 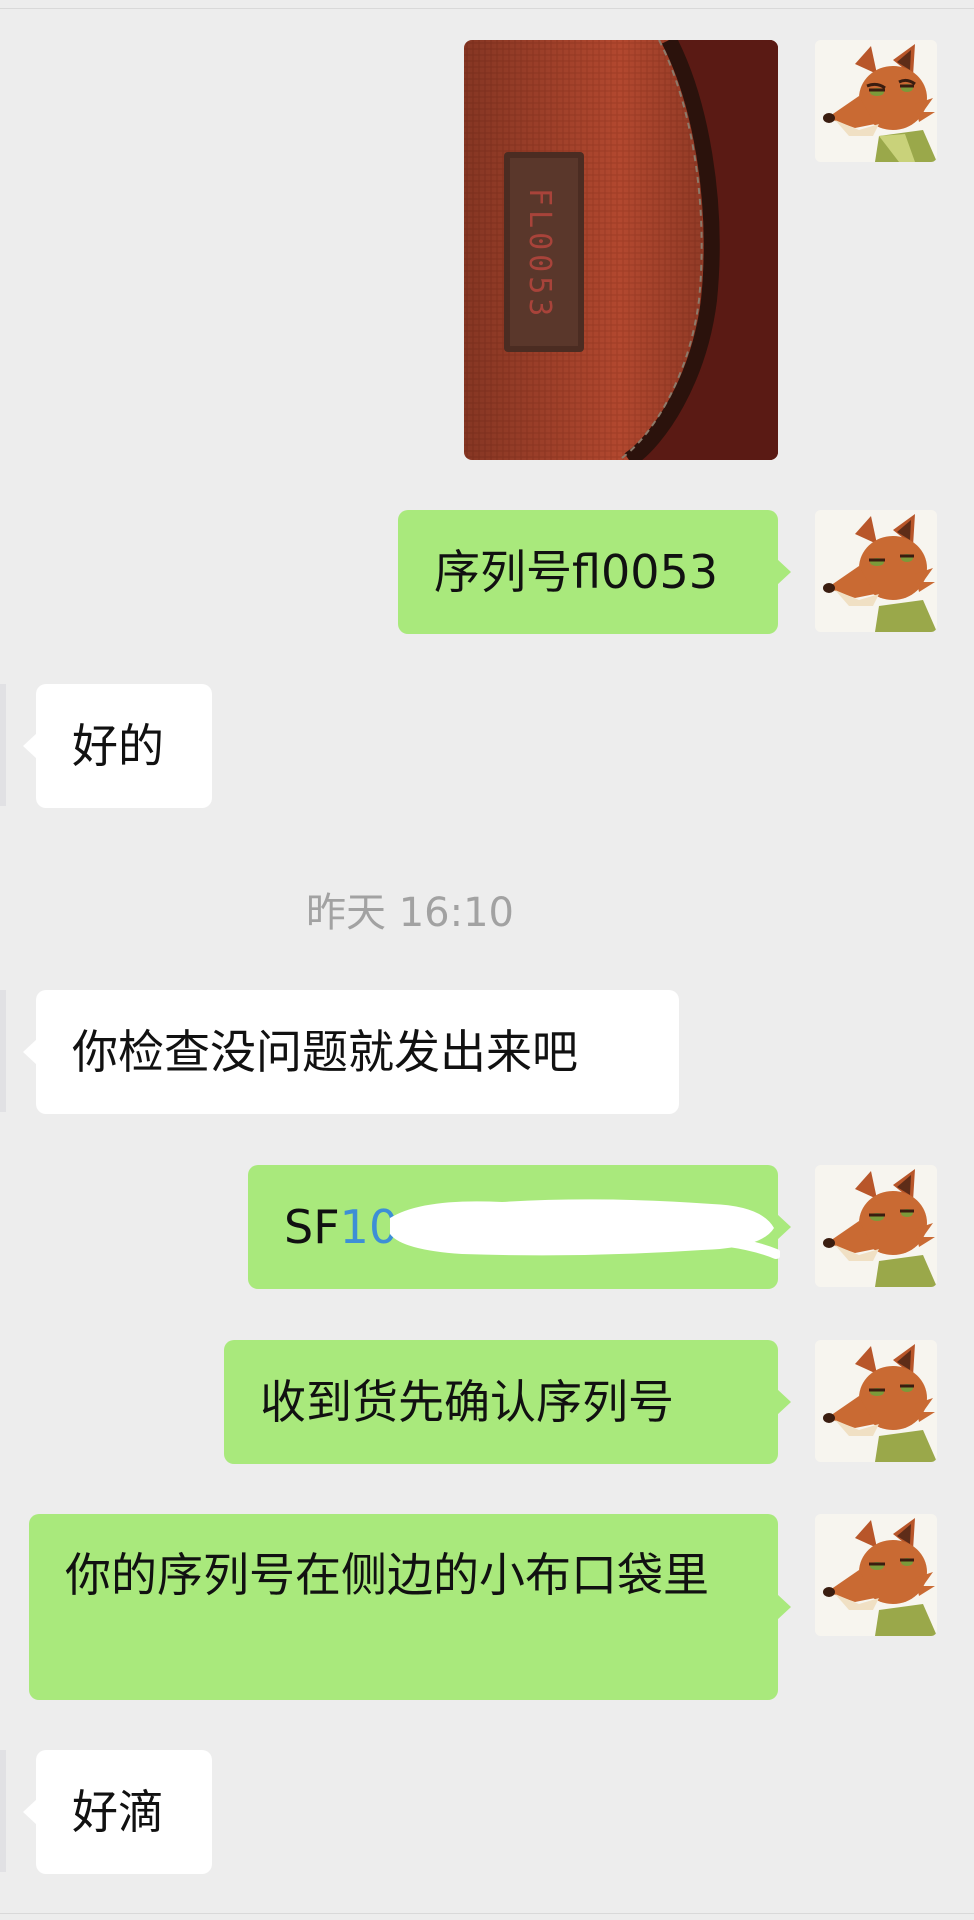 I want to click on message-bubble-received: 好的, so click(x=117, y=746).